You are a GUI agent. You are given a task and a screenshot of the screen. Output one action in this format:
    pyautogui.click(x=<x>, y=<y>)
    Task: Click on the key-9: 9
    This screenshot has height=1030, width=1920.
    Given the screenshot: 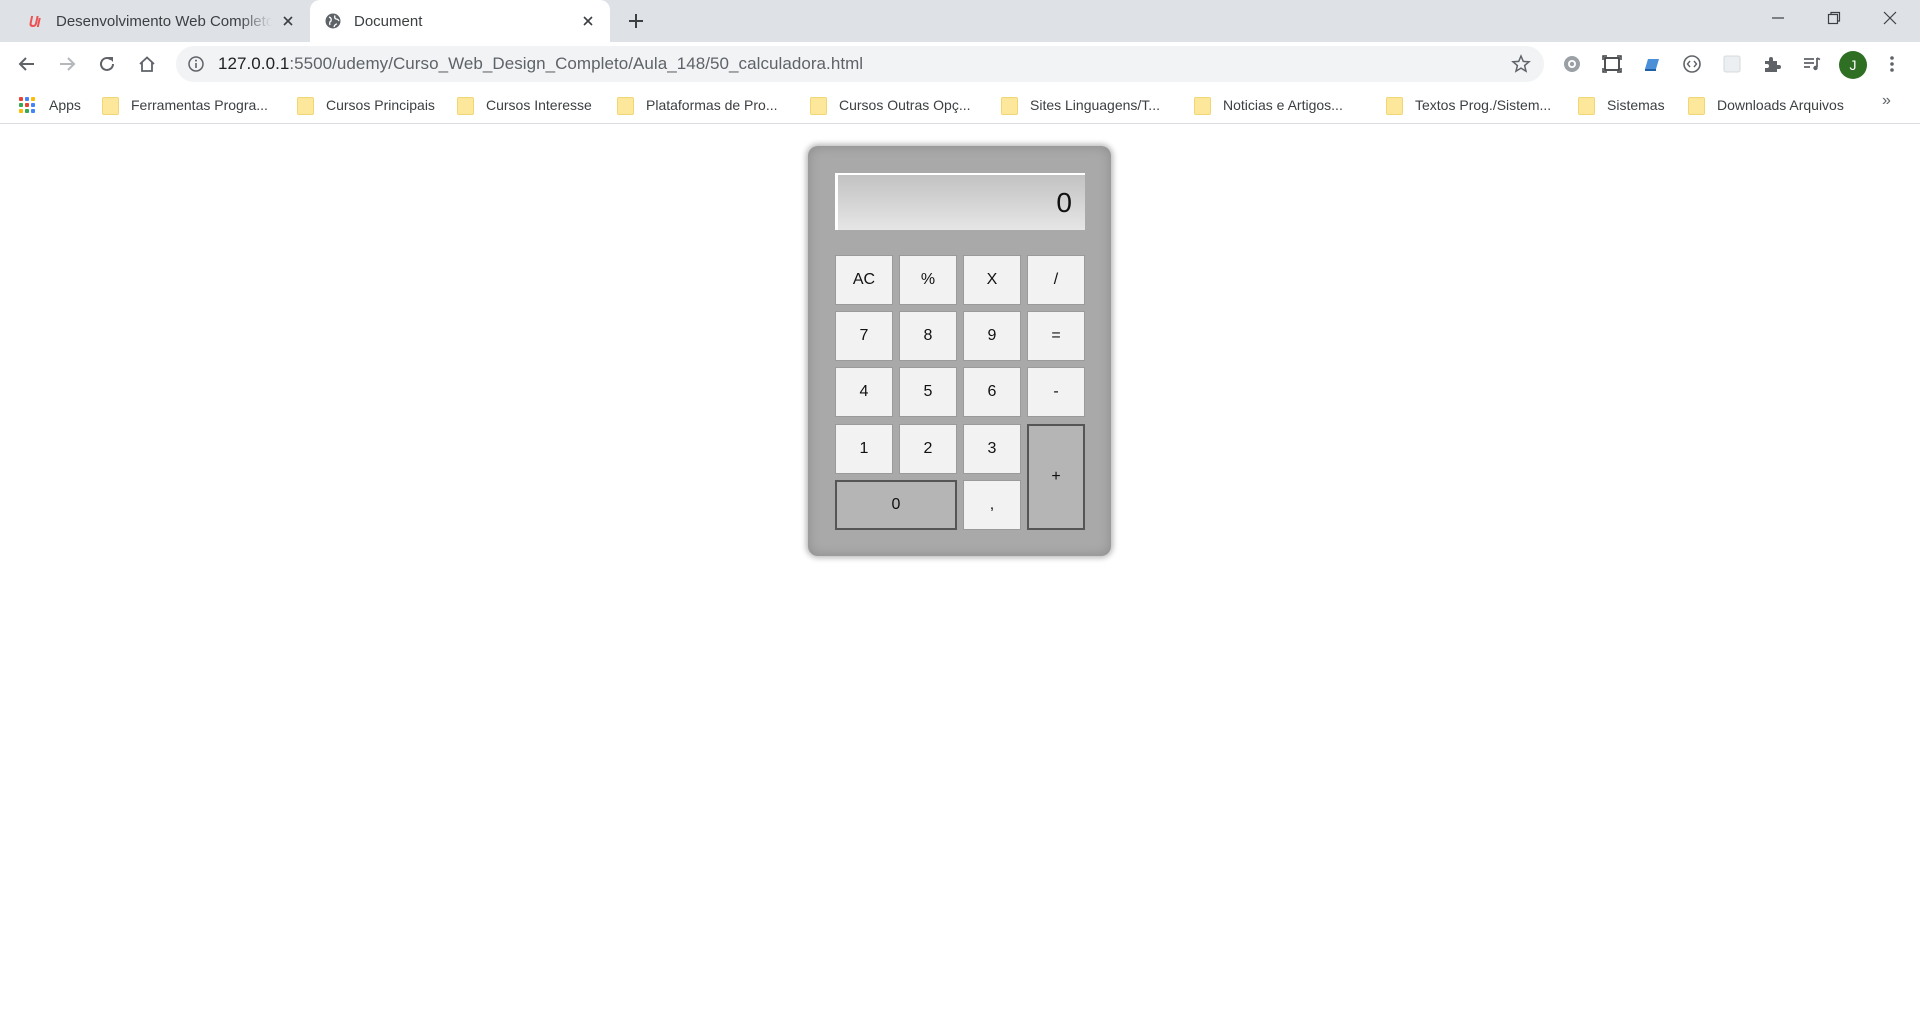 What is the action you would take?
    pyautogui.click(x=992, y=336)
    